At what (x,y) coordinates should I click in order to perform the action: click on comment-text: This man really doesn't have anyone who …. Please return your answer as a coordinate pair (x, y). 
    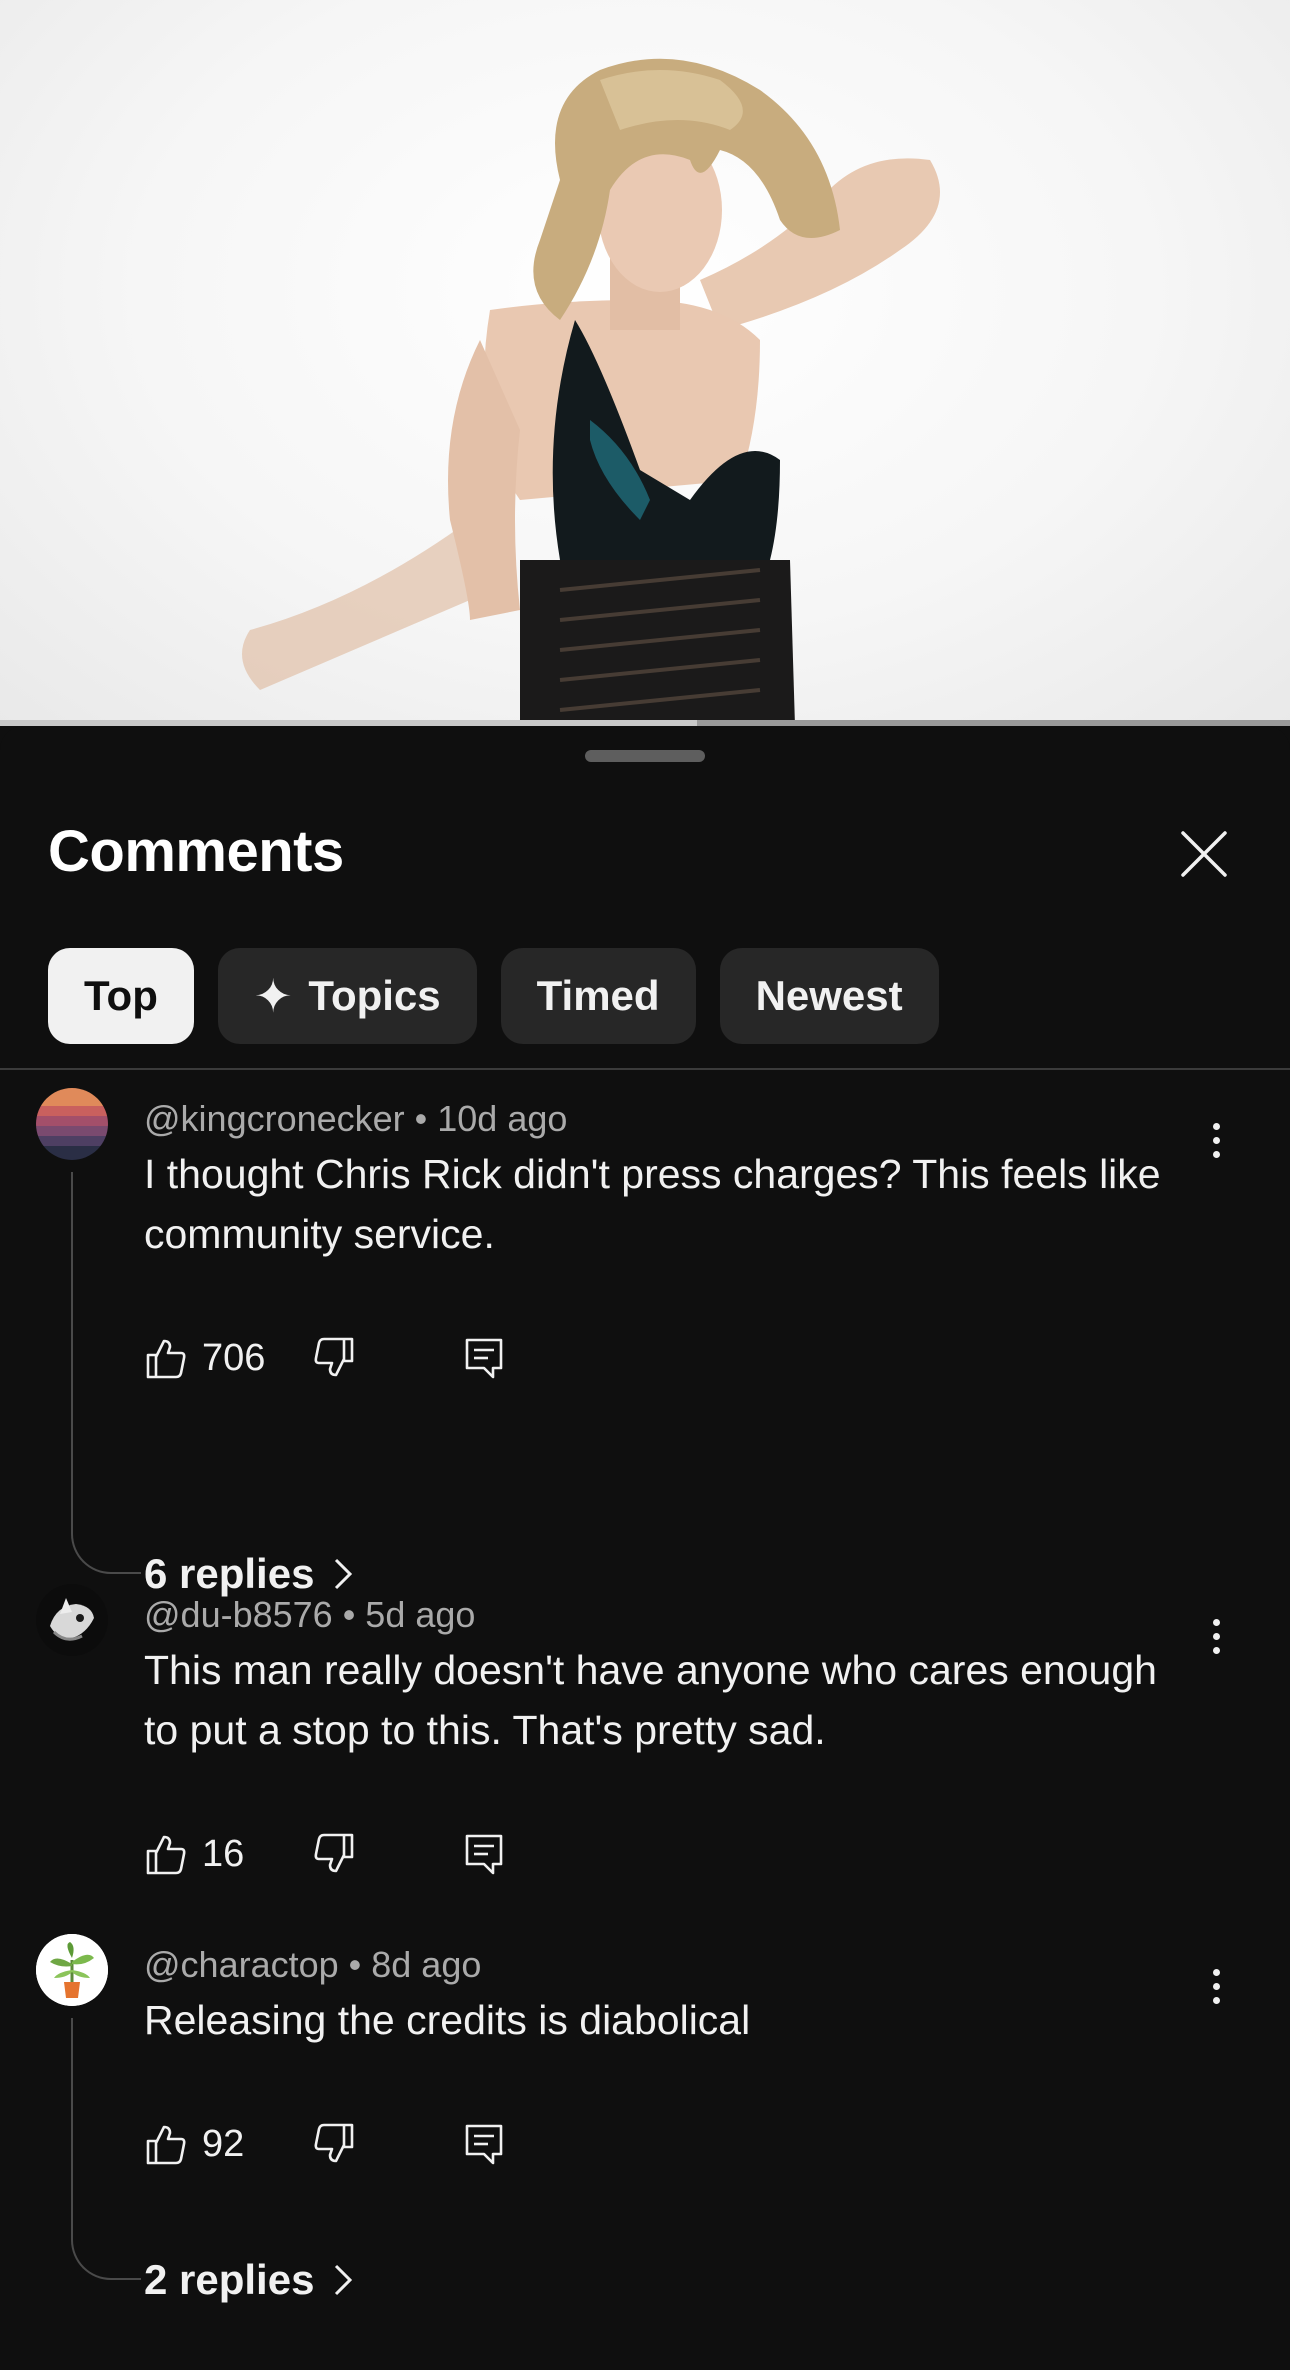
    Looking at the image, I should click on (650, 1700).